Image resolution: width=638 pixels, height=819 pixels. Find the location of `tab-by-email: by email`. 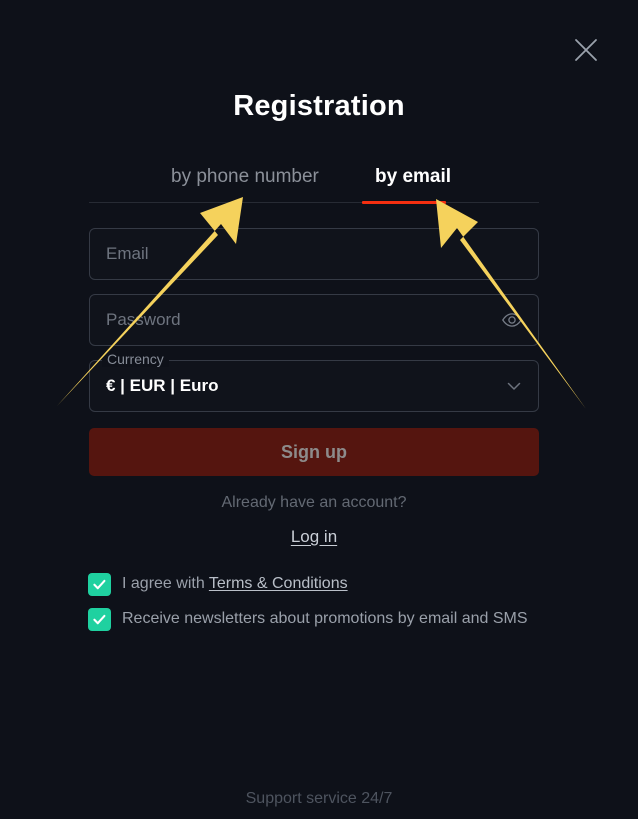

tab-by-email: by email is located at coordinates (413, 182).